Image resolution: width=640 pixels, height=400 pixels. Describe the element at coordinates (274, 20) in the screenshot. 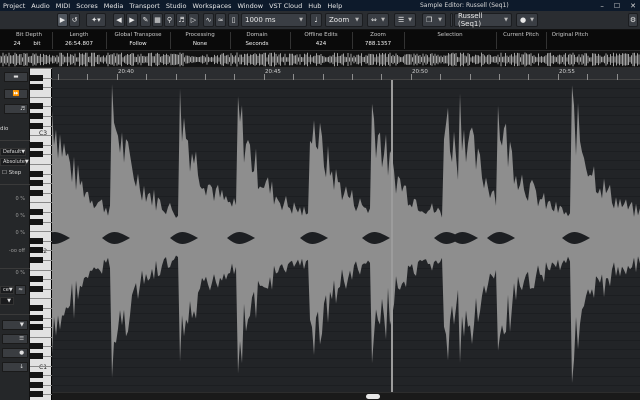

I see `grid-length-dropdown: 1000 ms ▼` at that location.